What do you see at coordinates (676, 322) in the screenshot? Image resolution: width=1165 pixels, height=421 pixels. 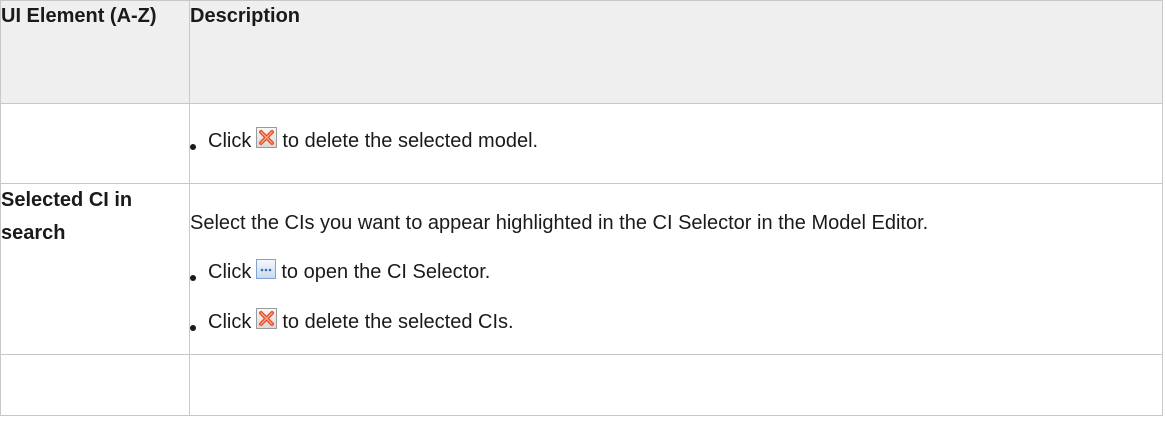 I see `list-item: Click to delete the selected CIs.` at bounding box center [676, 322].